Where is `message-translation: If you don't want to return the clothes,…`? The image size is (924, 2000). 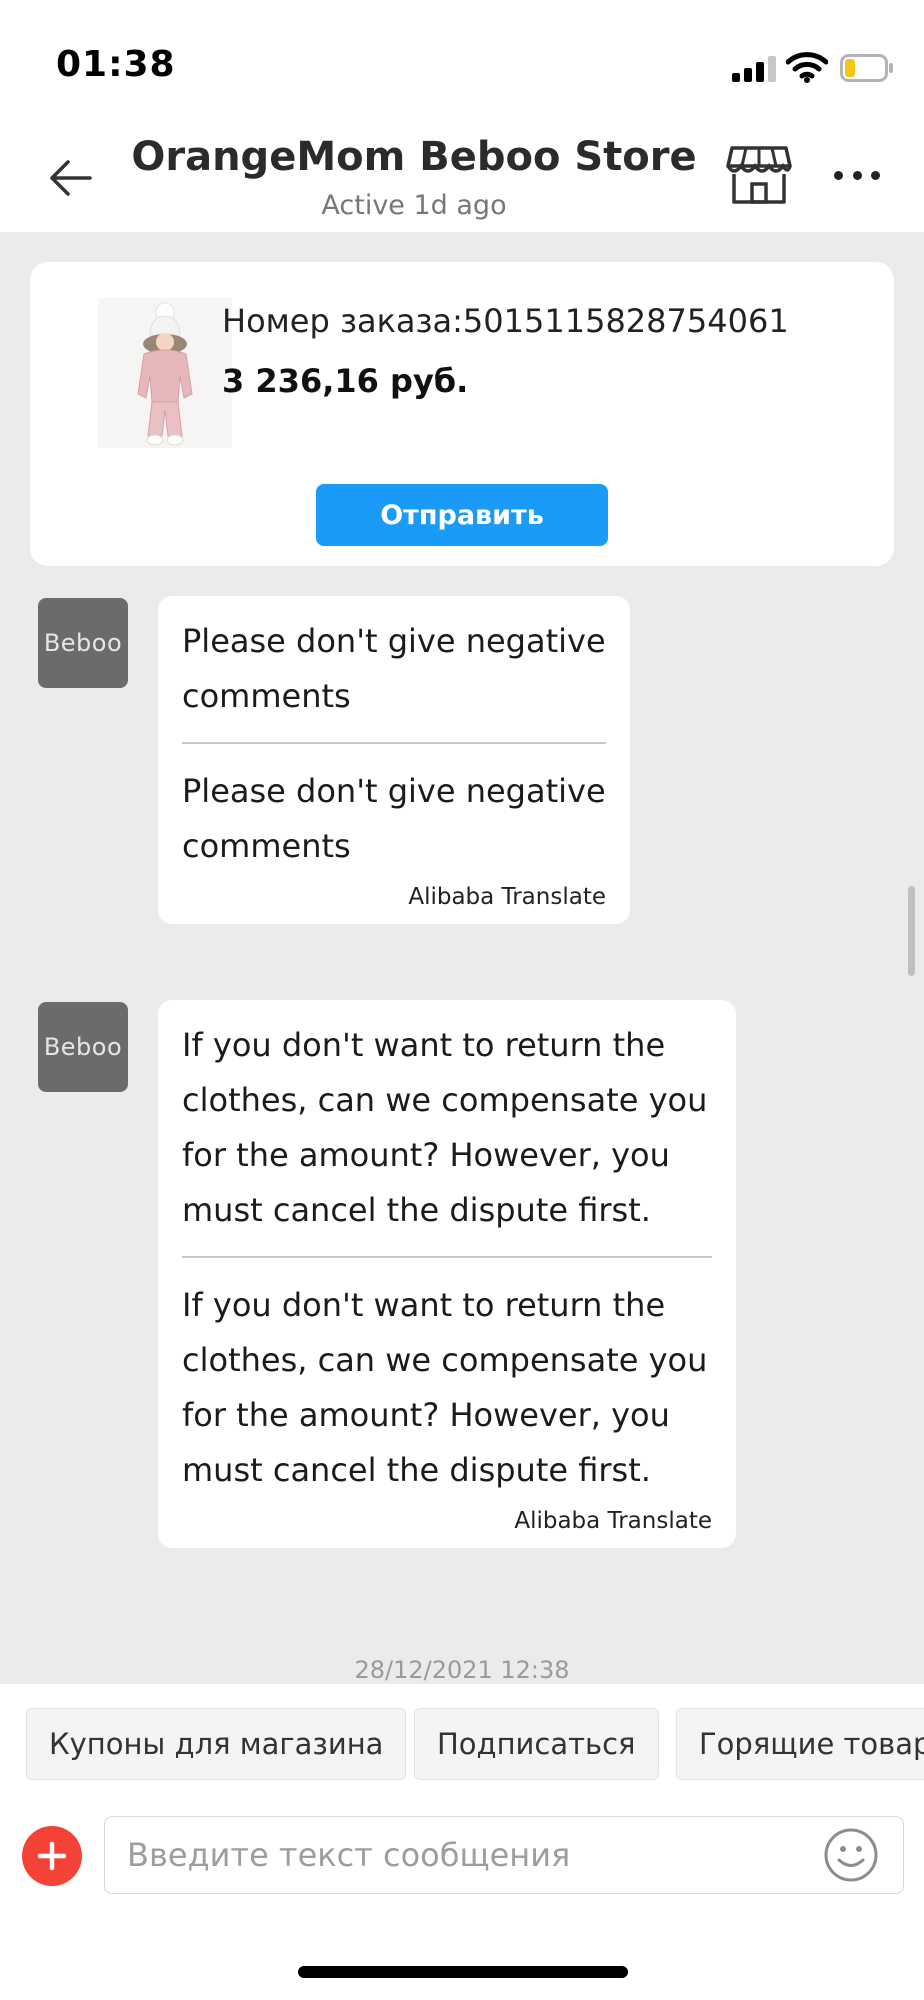
message-translation: If you don't want to return the clothes,… is located at coordinates (445, 1387).